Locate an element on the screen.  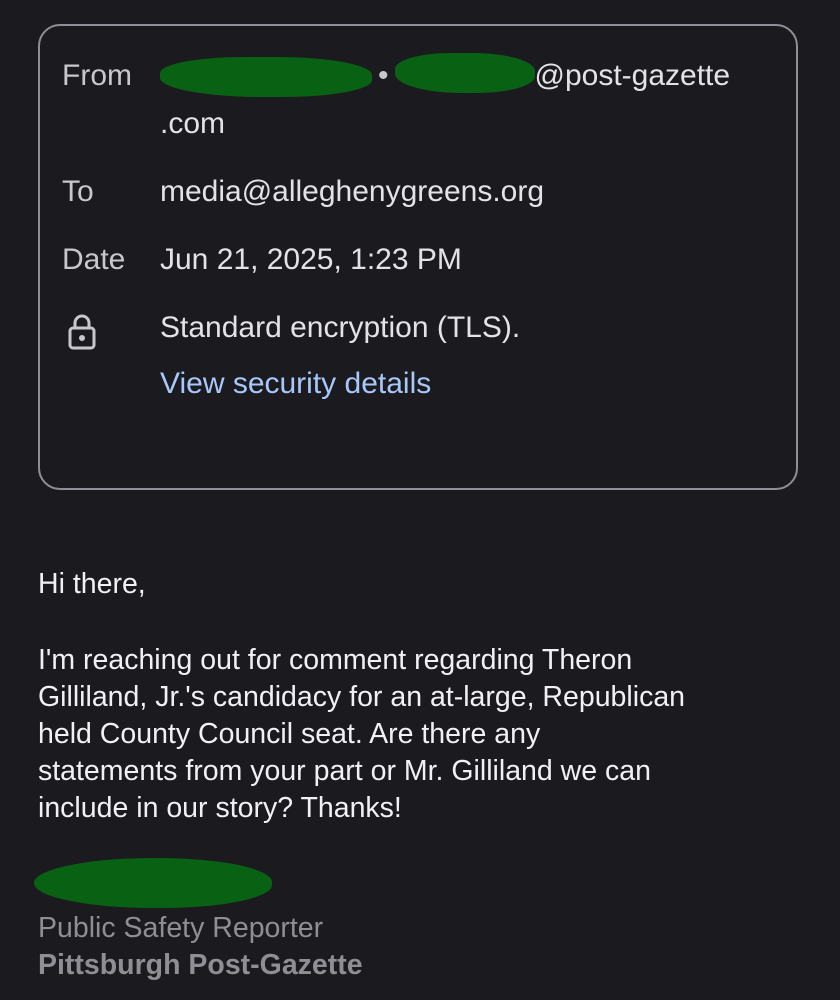
from-label: From is located at coordinates (97, 75).